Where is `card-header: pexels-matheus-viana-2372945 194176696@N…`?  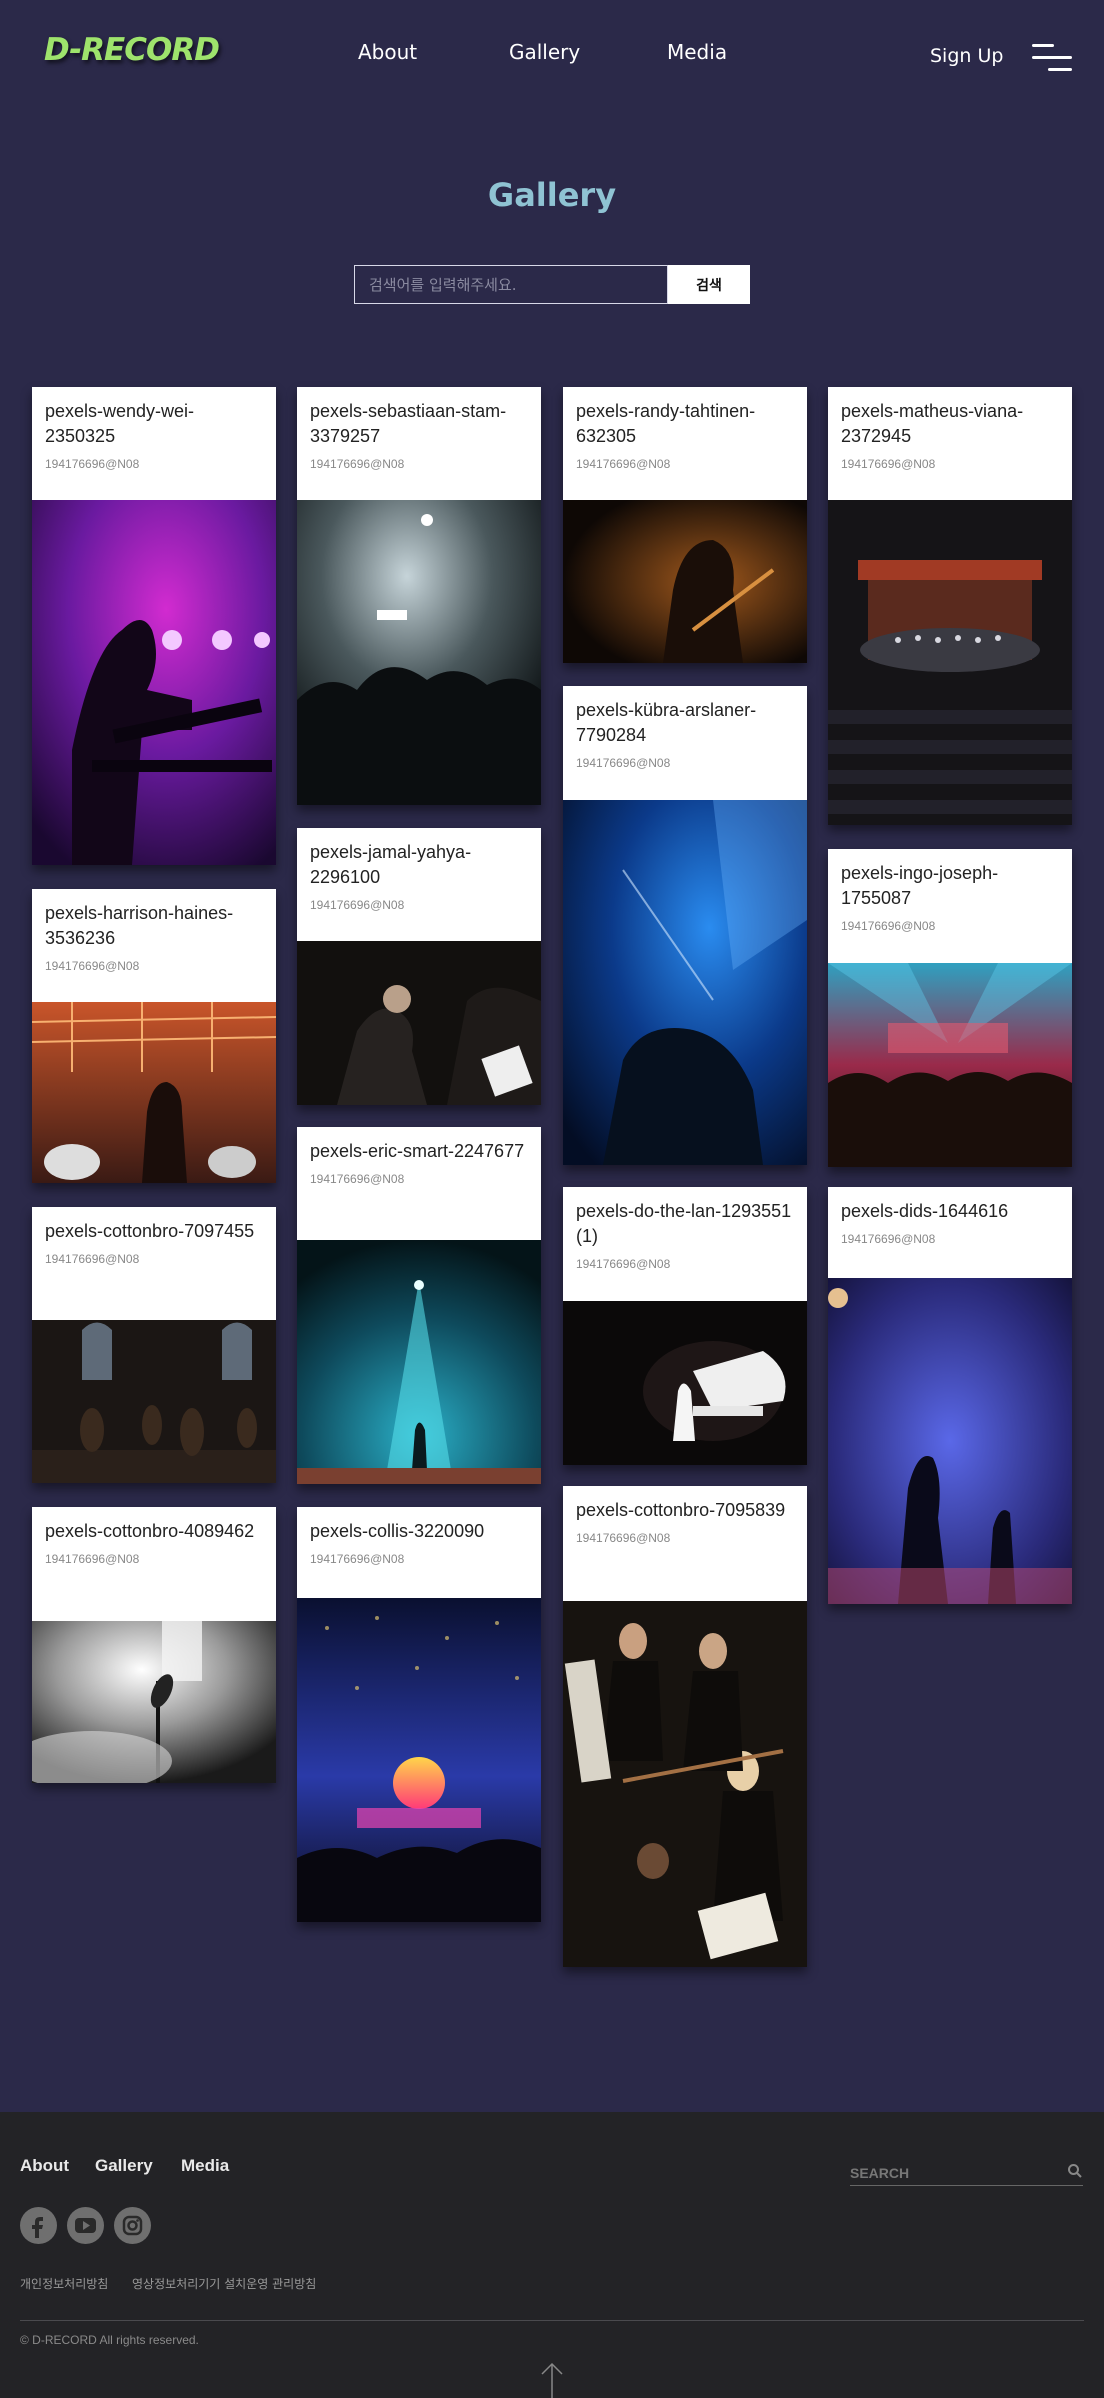
card-header: pexels-matheus-viana-2372945 194176696@N… is located at coordinates (950, 443).